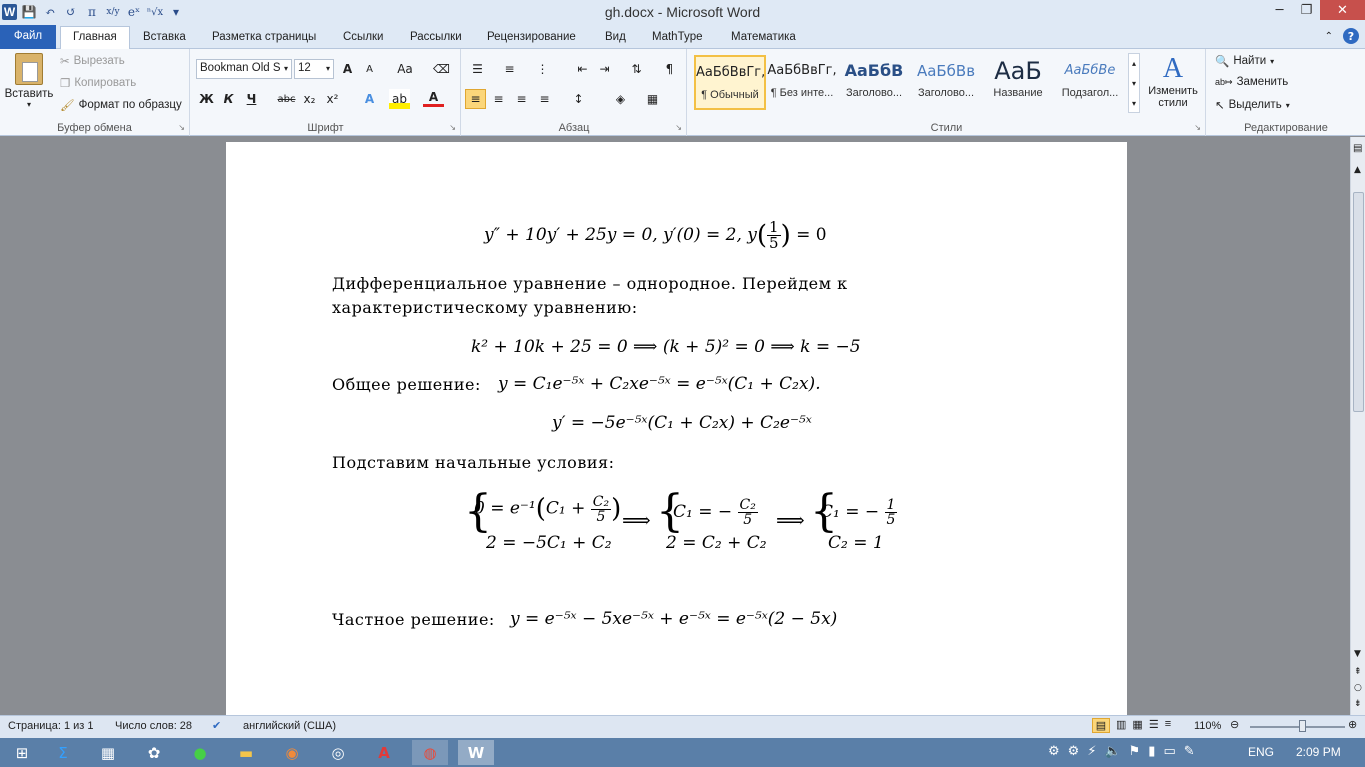 Image resolution: width=1365 pixels, height=767 pixels. Describe the element at coordinates (1303, 726) in the screenshot. I see `zoom-slider-thumb` at that location.